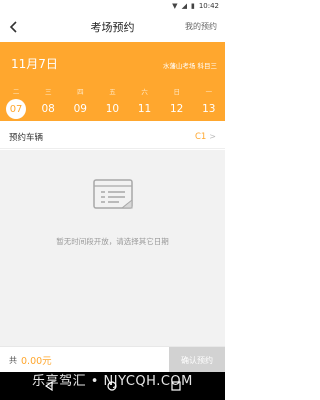  What do you see at coordinates (112, 137) in the screenshot?
I see `vehicle-selector: 预约车辆 C1 >` at bounding box center [112, 137].